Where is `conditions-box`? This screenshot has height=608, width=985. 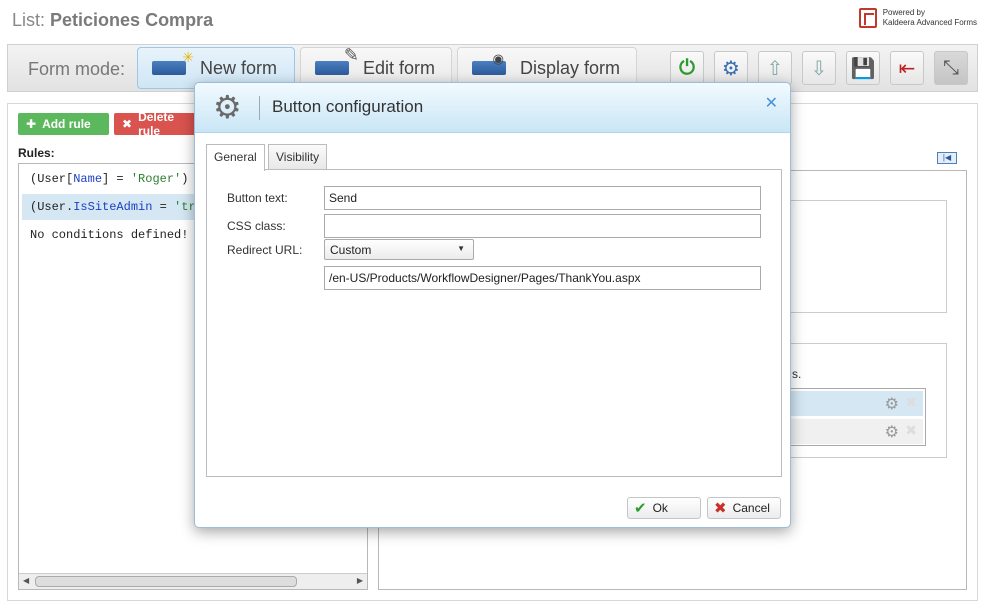 conditions-box is located at coordinates (863, 256).